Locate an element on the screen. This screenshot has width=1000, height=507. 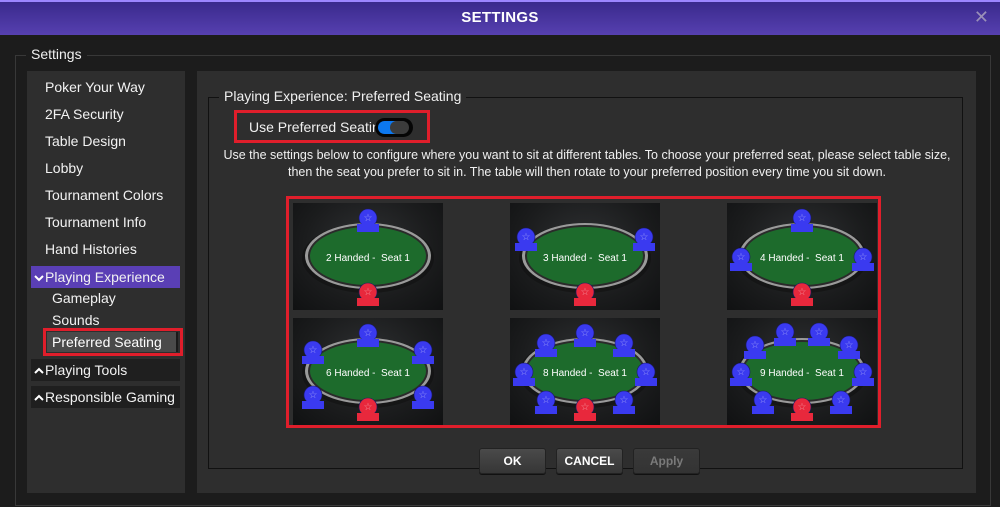
chevron-down-icon is located at coordinates (39, 279).